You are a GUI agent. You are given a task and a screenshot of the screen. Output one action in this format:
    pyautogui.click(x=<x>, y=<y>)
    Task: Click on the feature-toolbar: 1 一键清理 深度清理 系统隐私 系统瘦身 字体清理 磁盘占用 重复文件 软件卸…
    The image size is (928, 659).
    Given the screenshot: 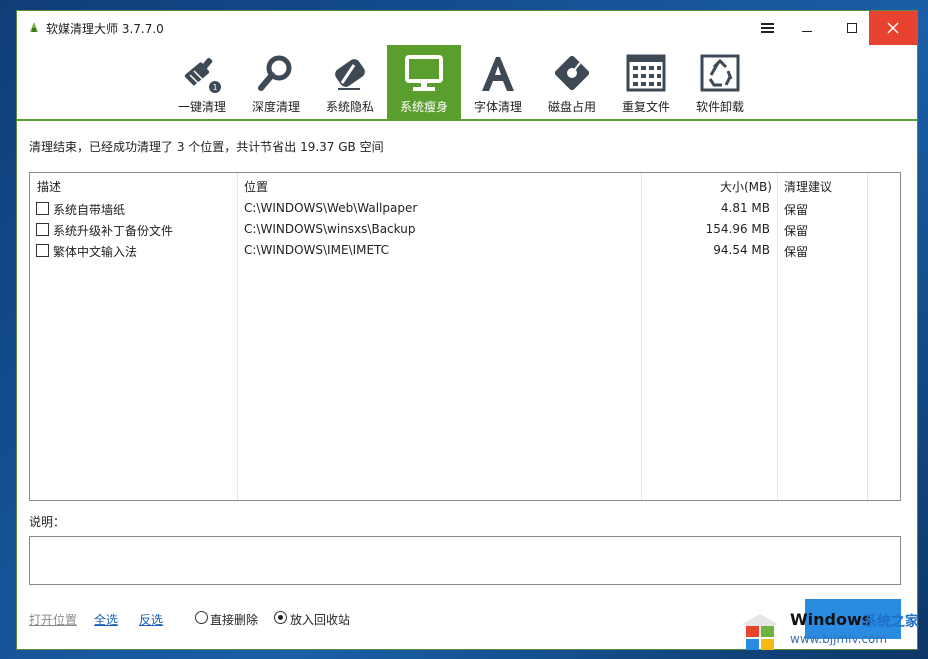 What is the action you would take?
    pyautogui.click(x=467, y=83)
    